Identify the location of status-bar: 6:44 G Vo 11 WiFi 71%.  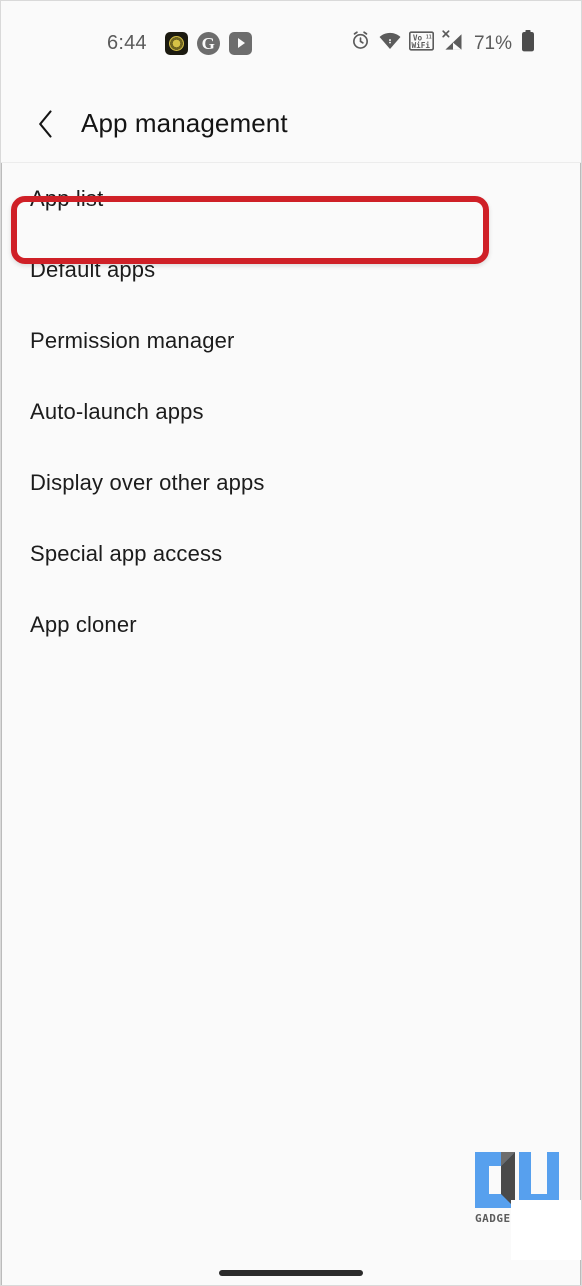
(291, 43).